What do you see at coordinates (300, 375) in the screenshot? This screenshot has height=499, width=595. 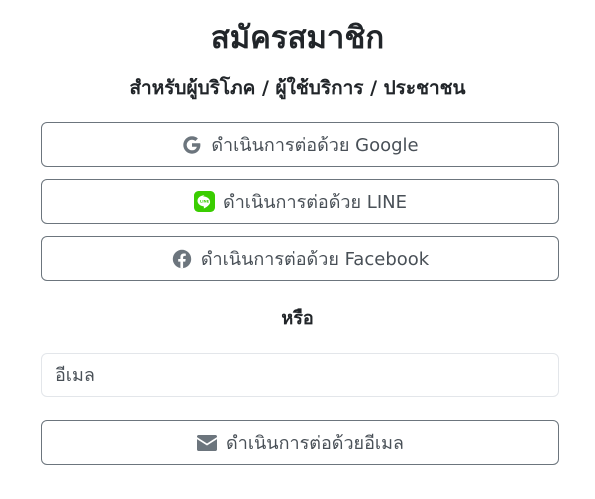 I see `email-input` at bounding box center [300, 375].